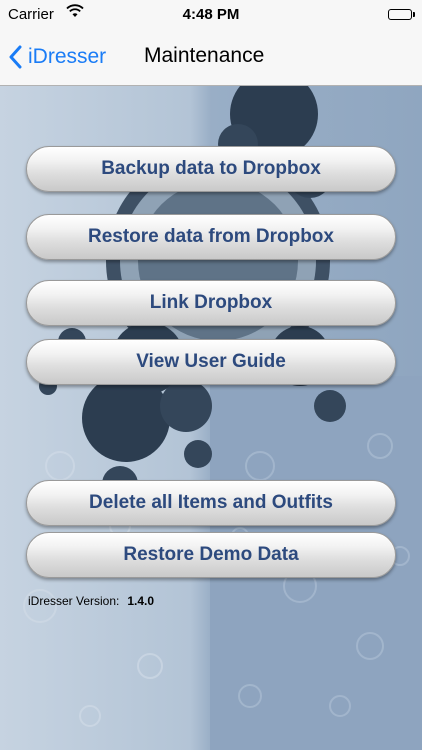 The image size is (422, 750). Describe the element at coordinates (414, 14) in the screenshot. I see `battery-tip` at that location.